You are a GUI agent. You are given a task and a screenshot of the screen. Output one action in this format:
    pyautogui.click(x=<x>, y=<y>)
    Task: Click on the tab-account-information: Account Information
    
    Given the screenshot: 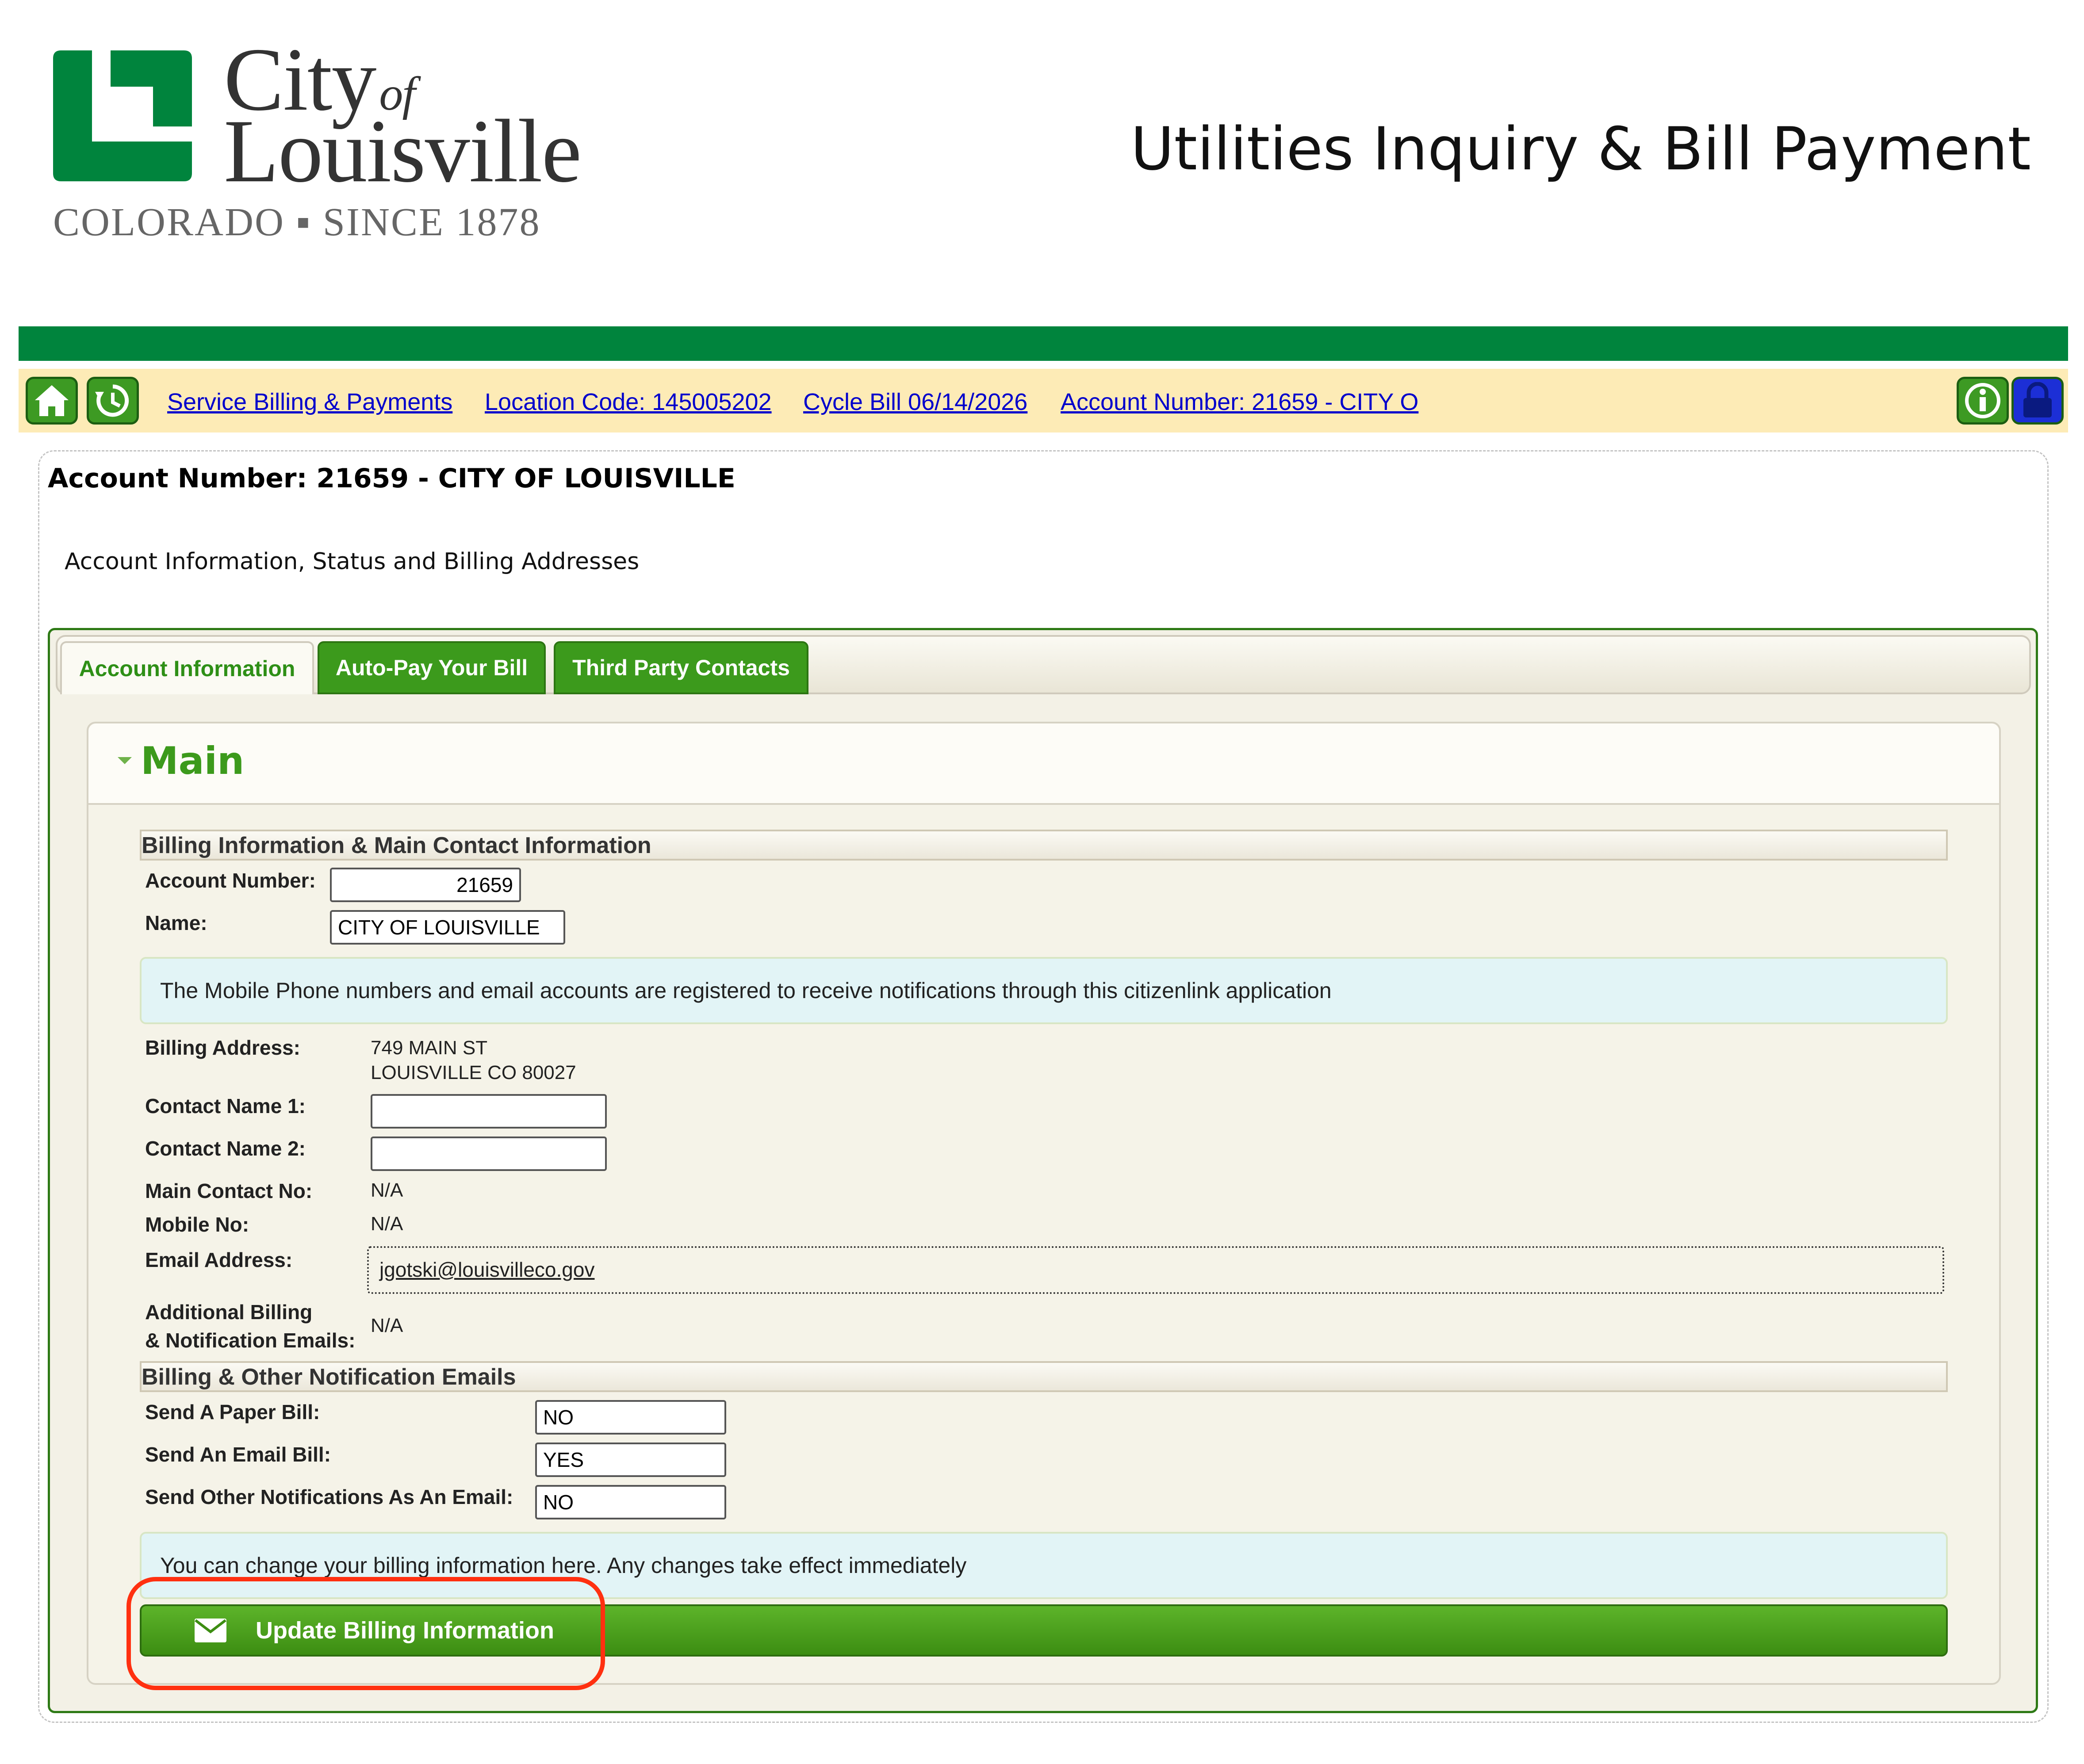 What is the action you would take?
    pyautogui.click(x=187, y=667)
    